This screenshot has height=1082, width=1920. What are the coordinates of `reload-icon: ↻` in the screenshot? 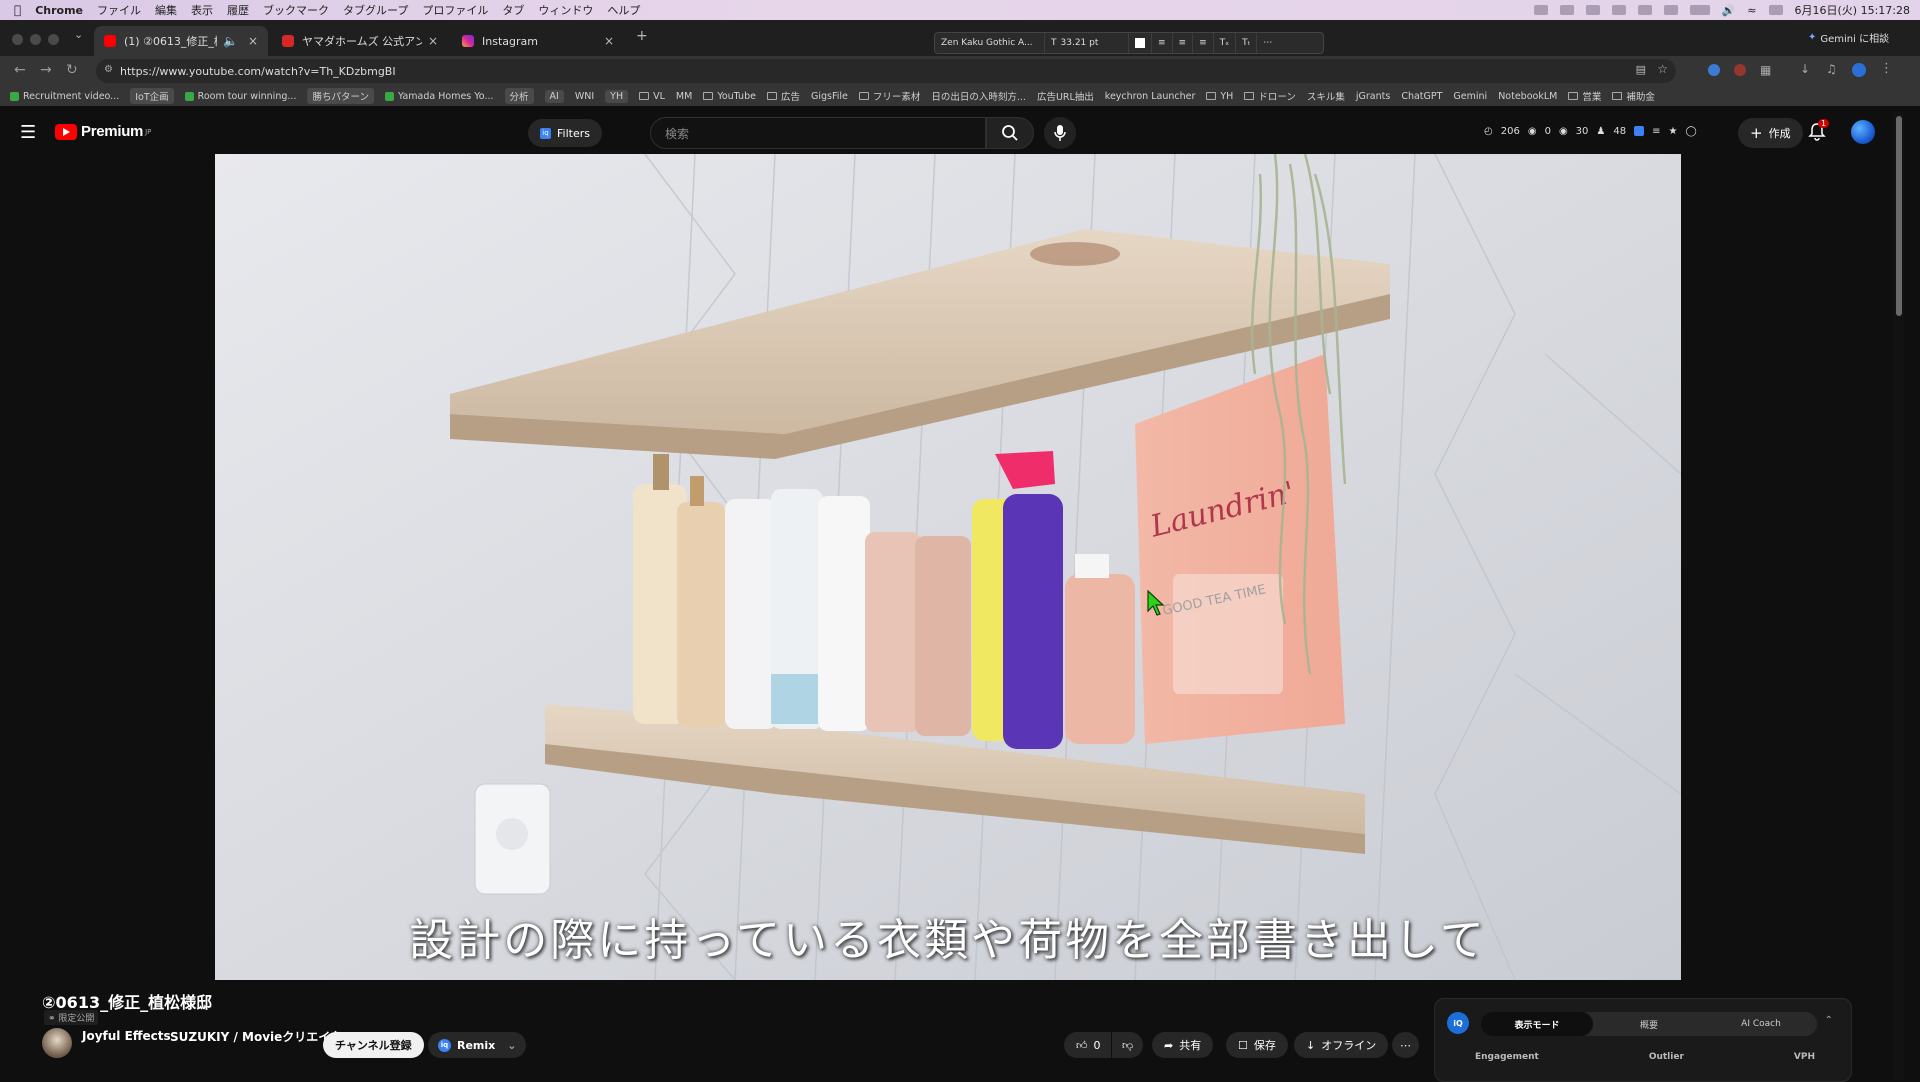 It's located at (72, 70).